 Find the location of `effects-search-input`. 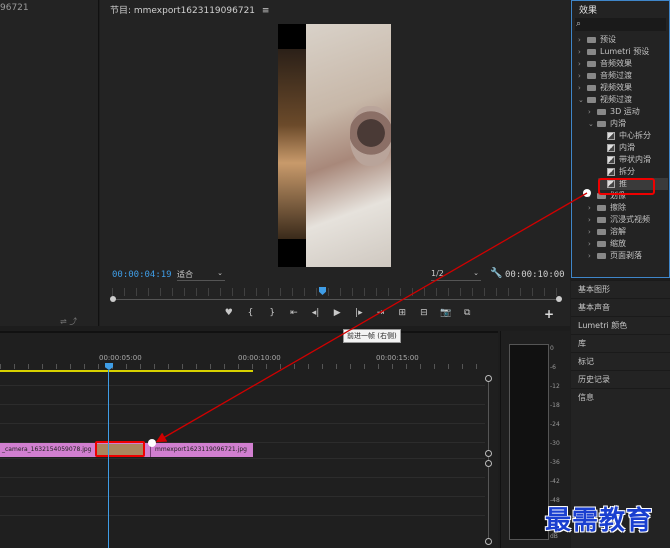

effects-search-input is located at coordinates (620, 24).